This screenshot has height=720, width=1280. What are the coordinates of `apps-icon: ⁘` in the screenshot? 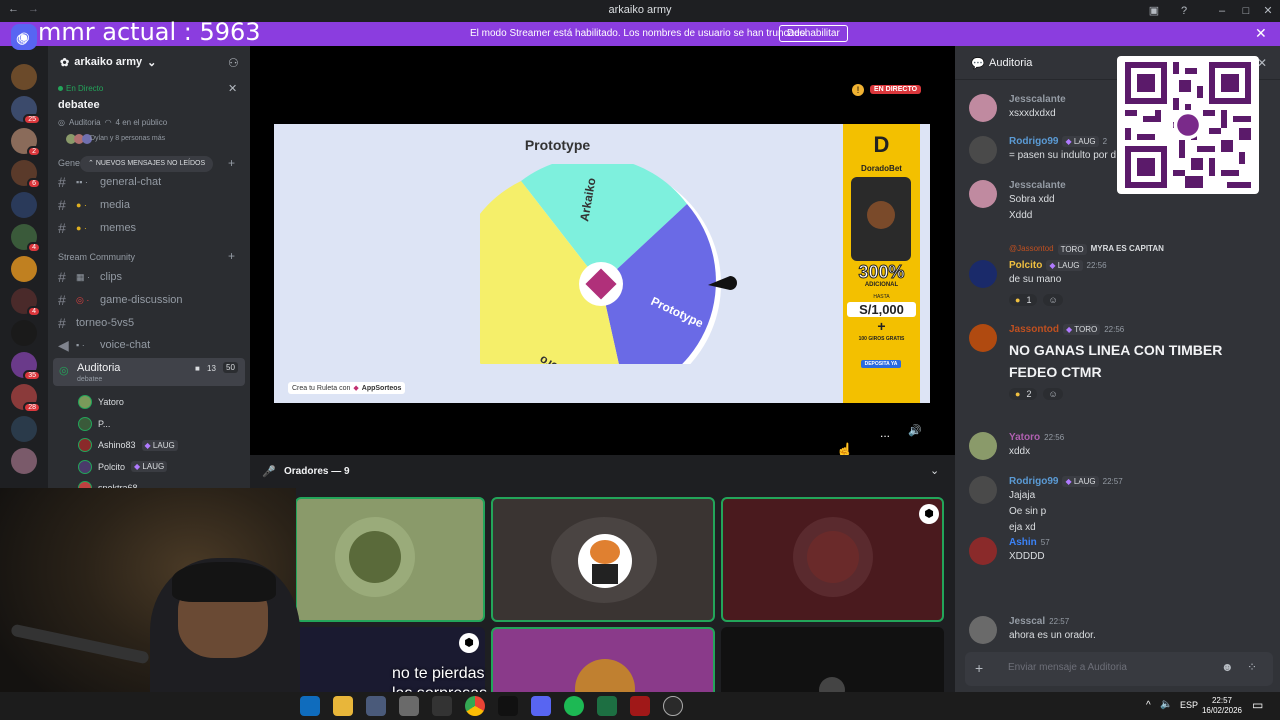 It's located at (1252, 667).